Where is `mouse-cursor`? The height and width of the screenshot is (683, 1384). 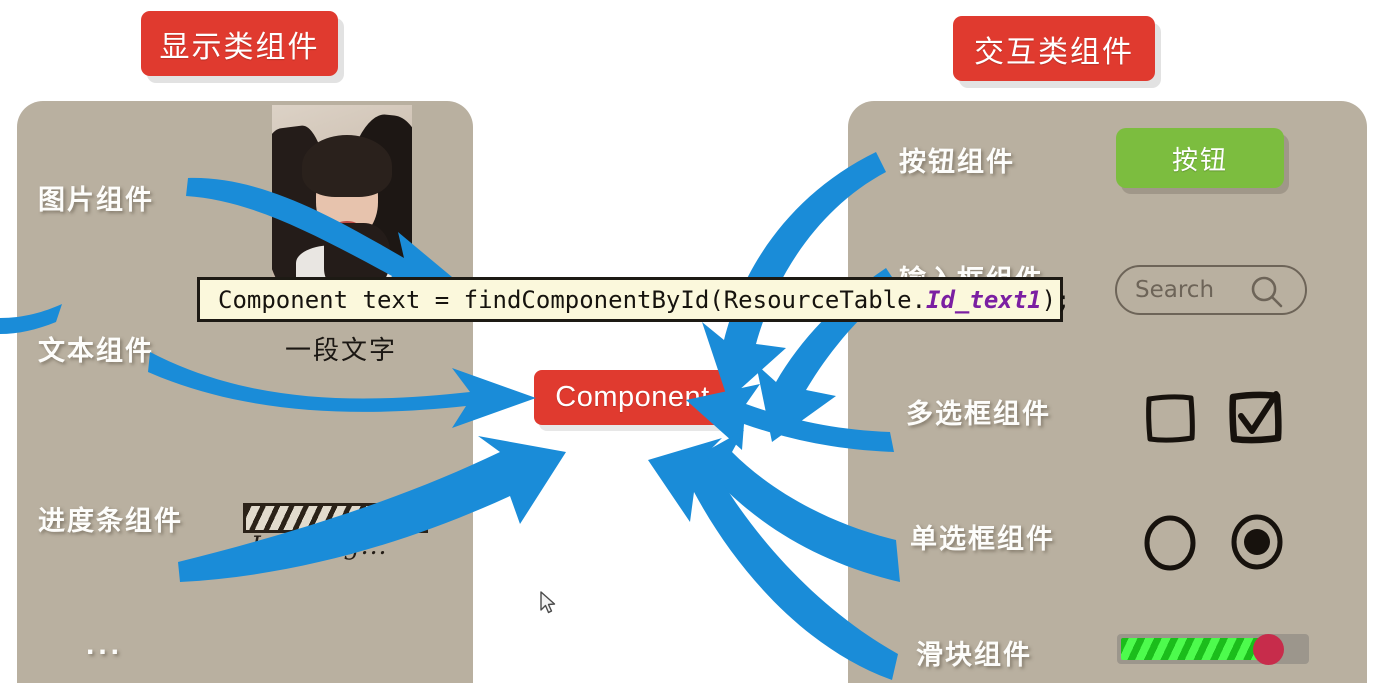 mouse-cursor is located at coordinates (549, 606).